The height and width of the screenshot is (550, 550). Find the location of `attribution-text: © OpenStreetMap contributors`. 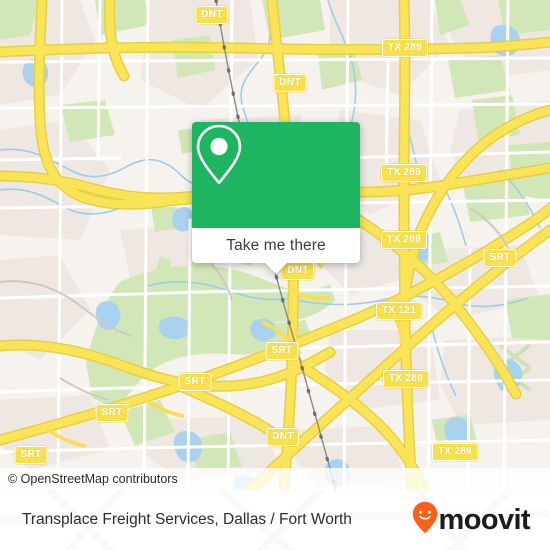

attribution-text: © OpenStreetMap contributors is located at coordinates (93, 479).